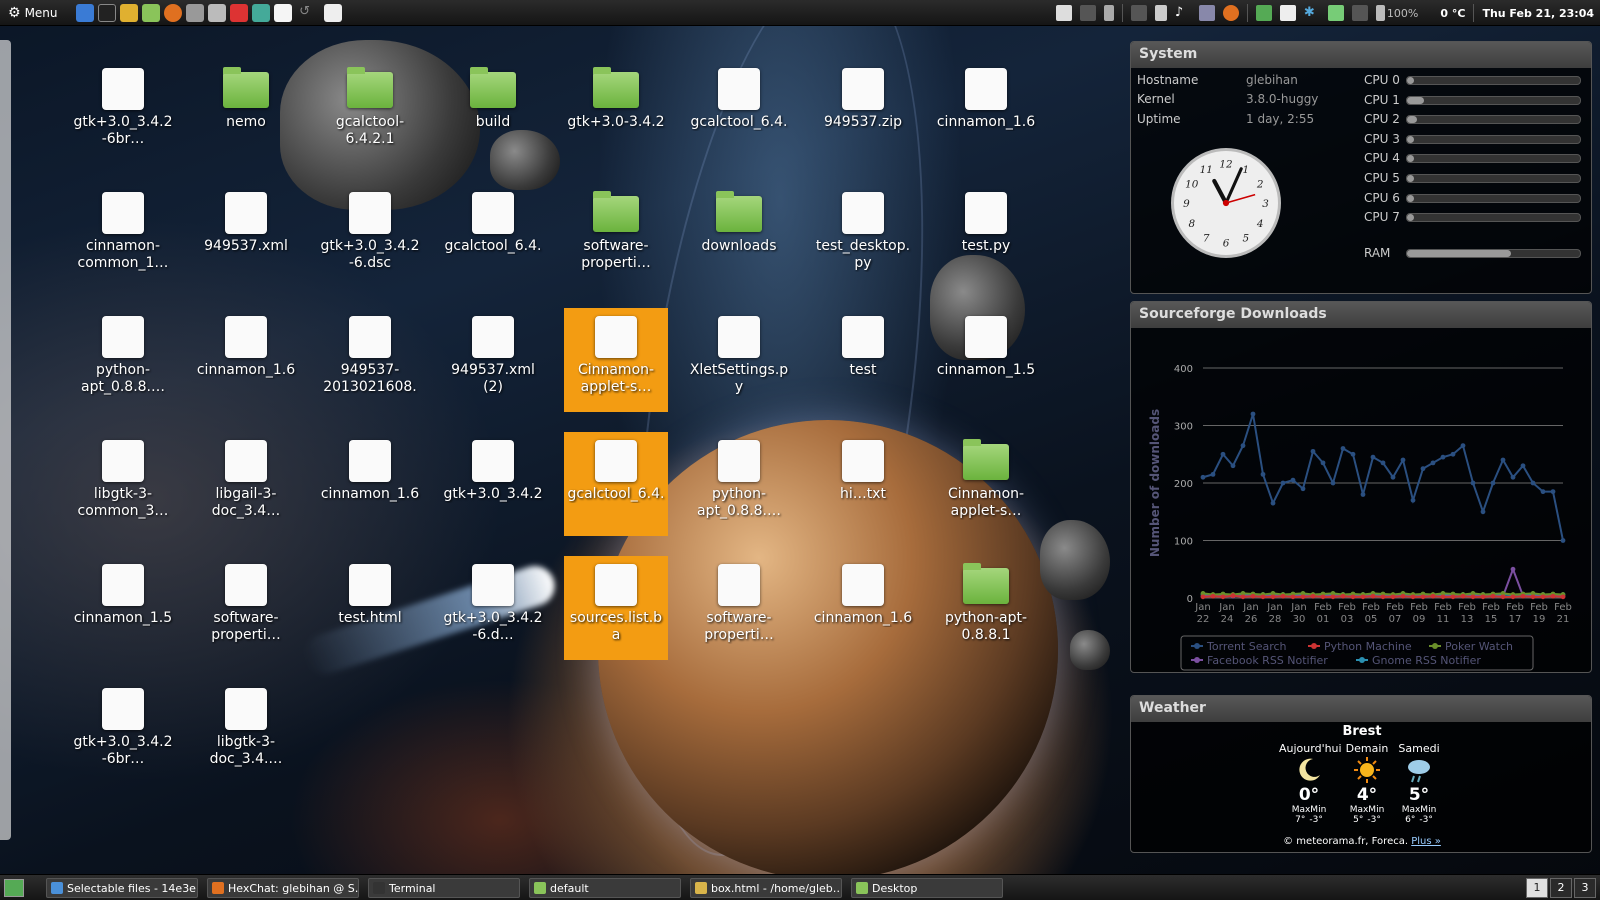 The height and width of the screenshot is (900, 1600). I want to click on terminal-launcher-icon, so click(106, 12).